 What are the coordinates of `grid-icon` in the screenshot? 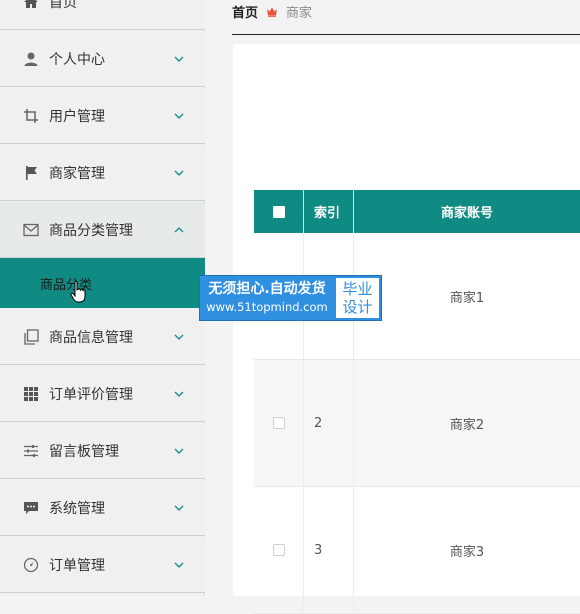 It's located at (31, 394).